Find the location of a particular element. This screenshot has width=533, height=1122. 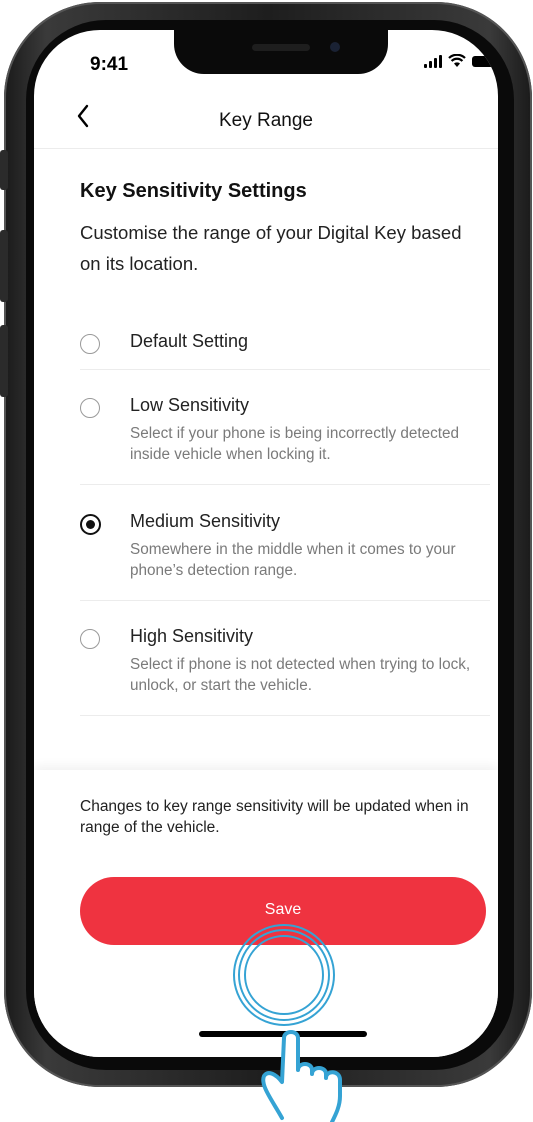

mute-switch is located at coordinates (4, 170).